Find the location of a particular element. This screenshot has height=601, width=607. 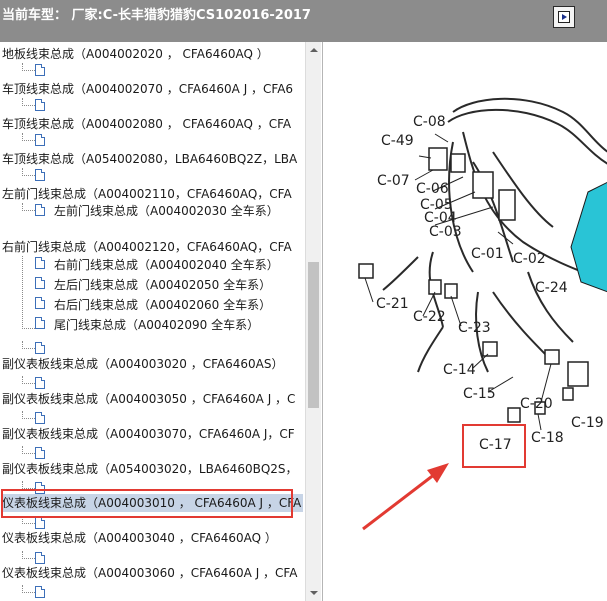

connector-label: C-14 is located at coordinates (459, 370).